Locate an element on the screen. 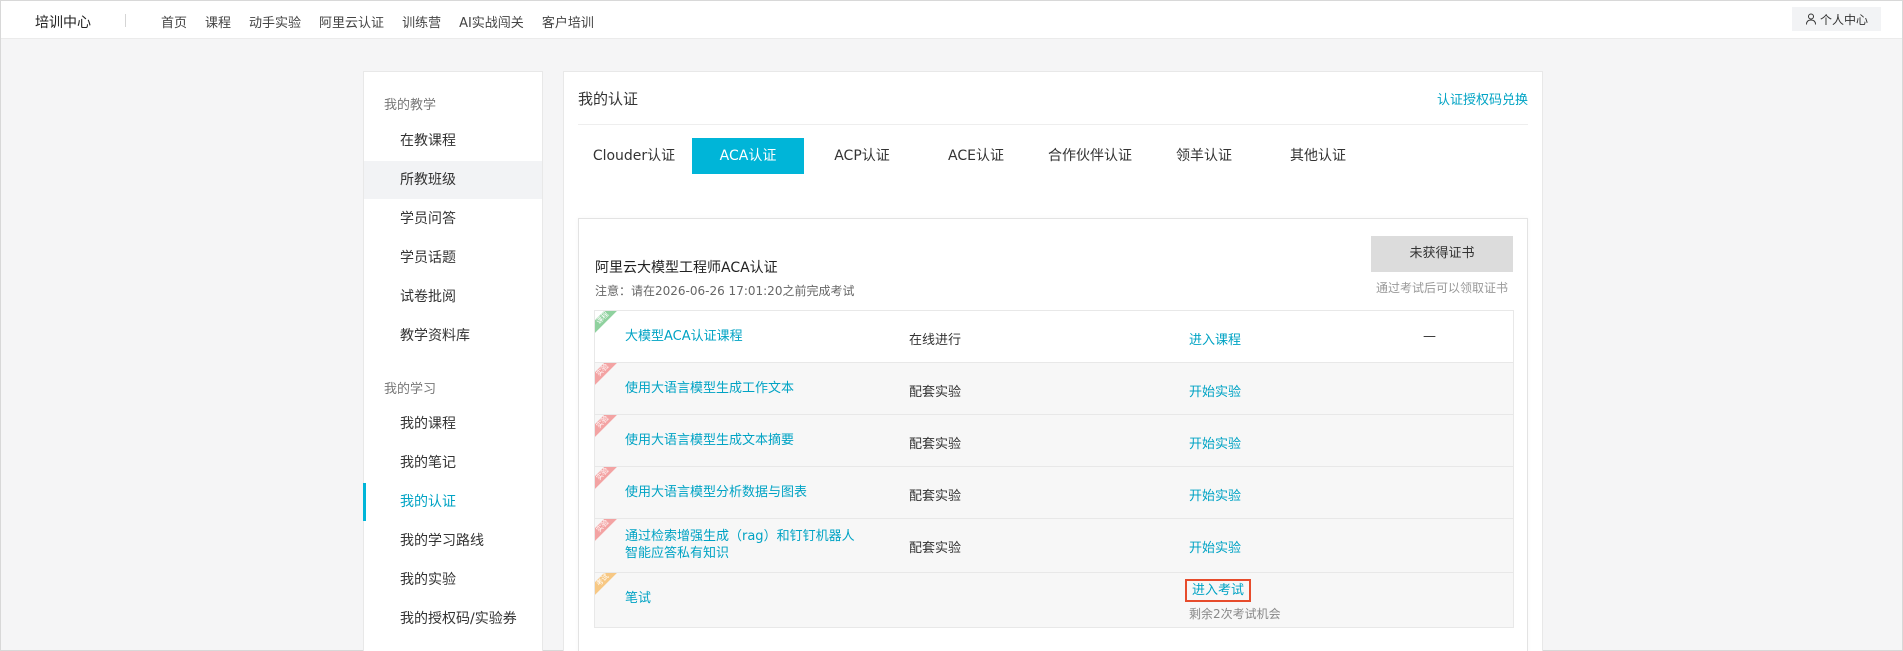  title-divider is located at coordinates (1053, 124).